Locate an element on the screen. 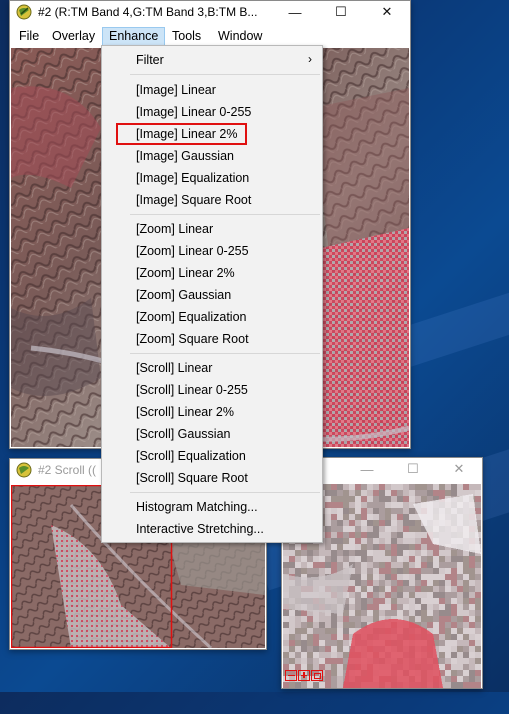  menubar: File Overlay Enhance Tools Window is located at coordinates (210, 36).